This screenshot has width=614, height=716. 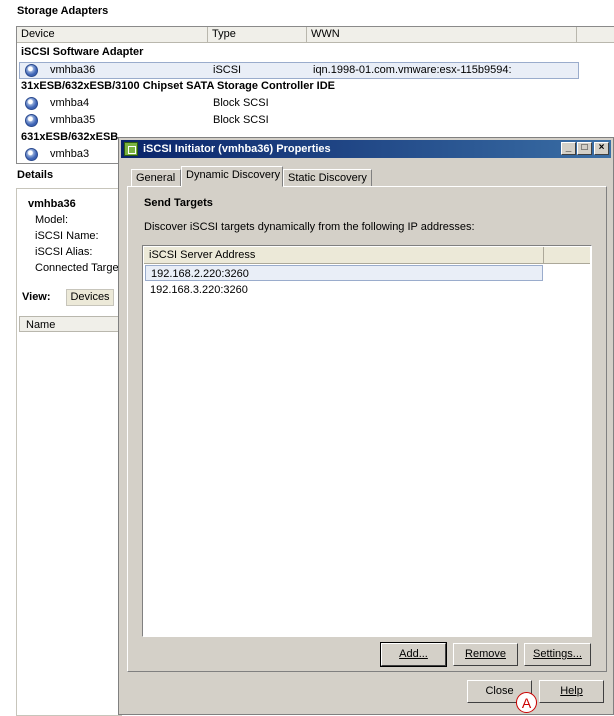 What do you see at coordinates (90, 297) in the screenshot?
I see `view-devices-button: Devices` at bounding box center [90, 297].